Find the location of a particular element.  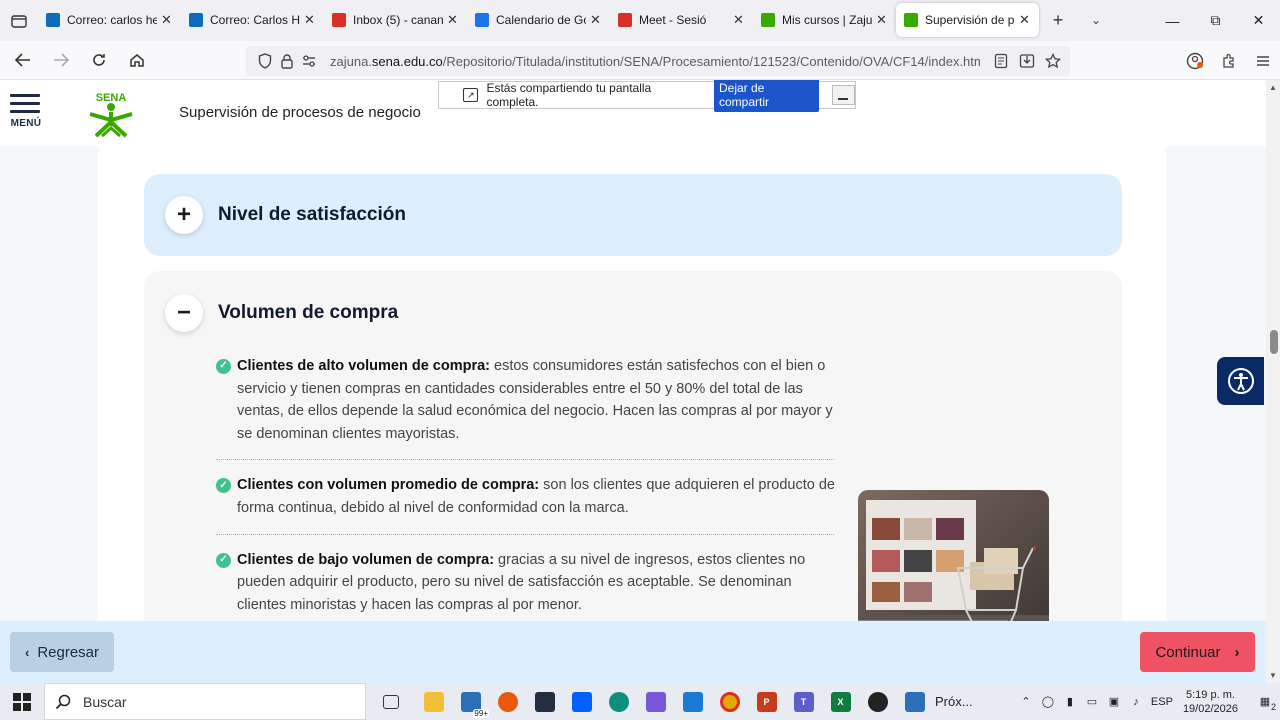

taskbar-clock: 5:19 p. m. 19/02/2026 is located at coordinates (1210, 702).